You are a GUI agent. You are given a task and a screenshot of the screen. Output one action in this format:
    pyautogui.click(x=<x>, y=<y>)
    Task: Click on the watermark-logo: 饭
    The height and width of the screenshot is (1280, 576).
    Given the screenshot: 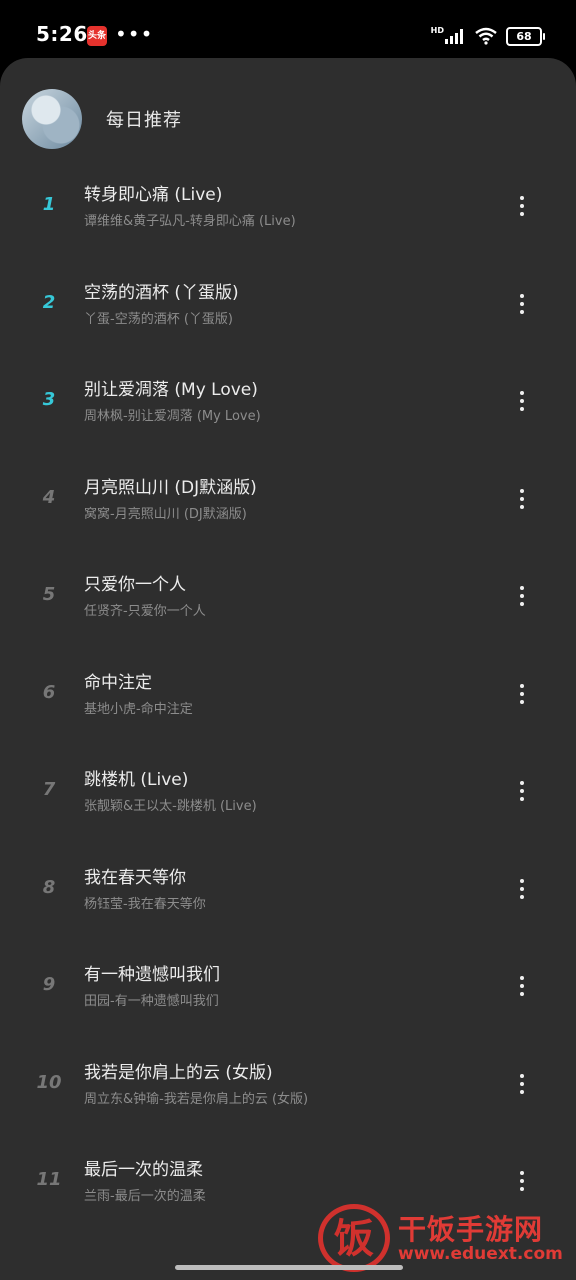 What is the action you would take?
    pyautogui.click(x=354, y=1238)
    